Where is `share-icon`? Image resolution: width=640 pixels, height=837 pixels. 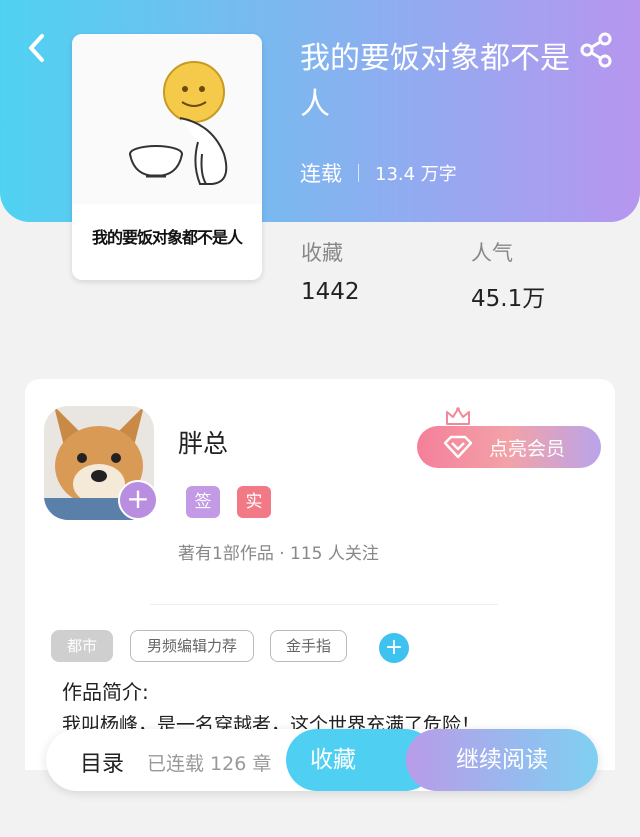
share-icon is located at coordinates (596, 50).